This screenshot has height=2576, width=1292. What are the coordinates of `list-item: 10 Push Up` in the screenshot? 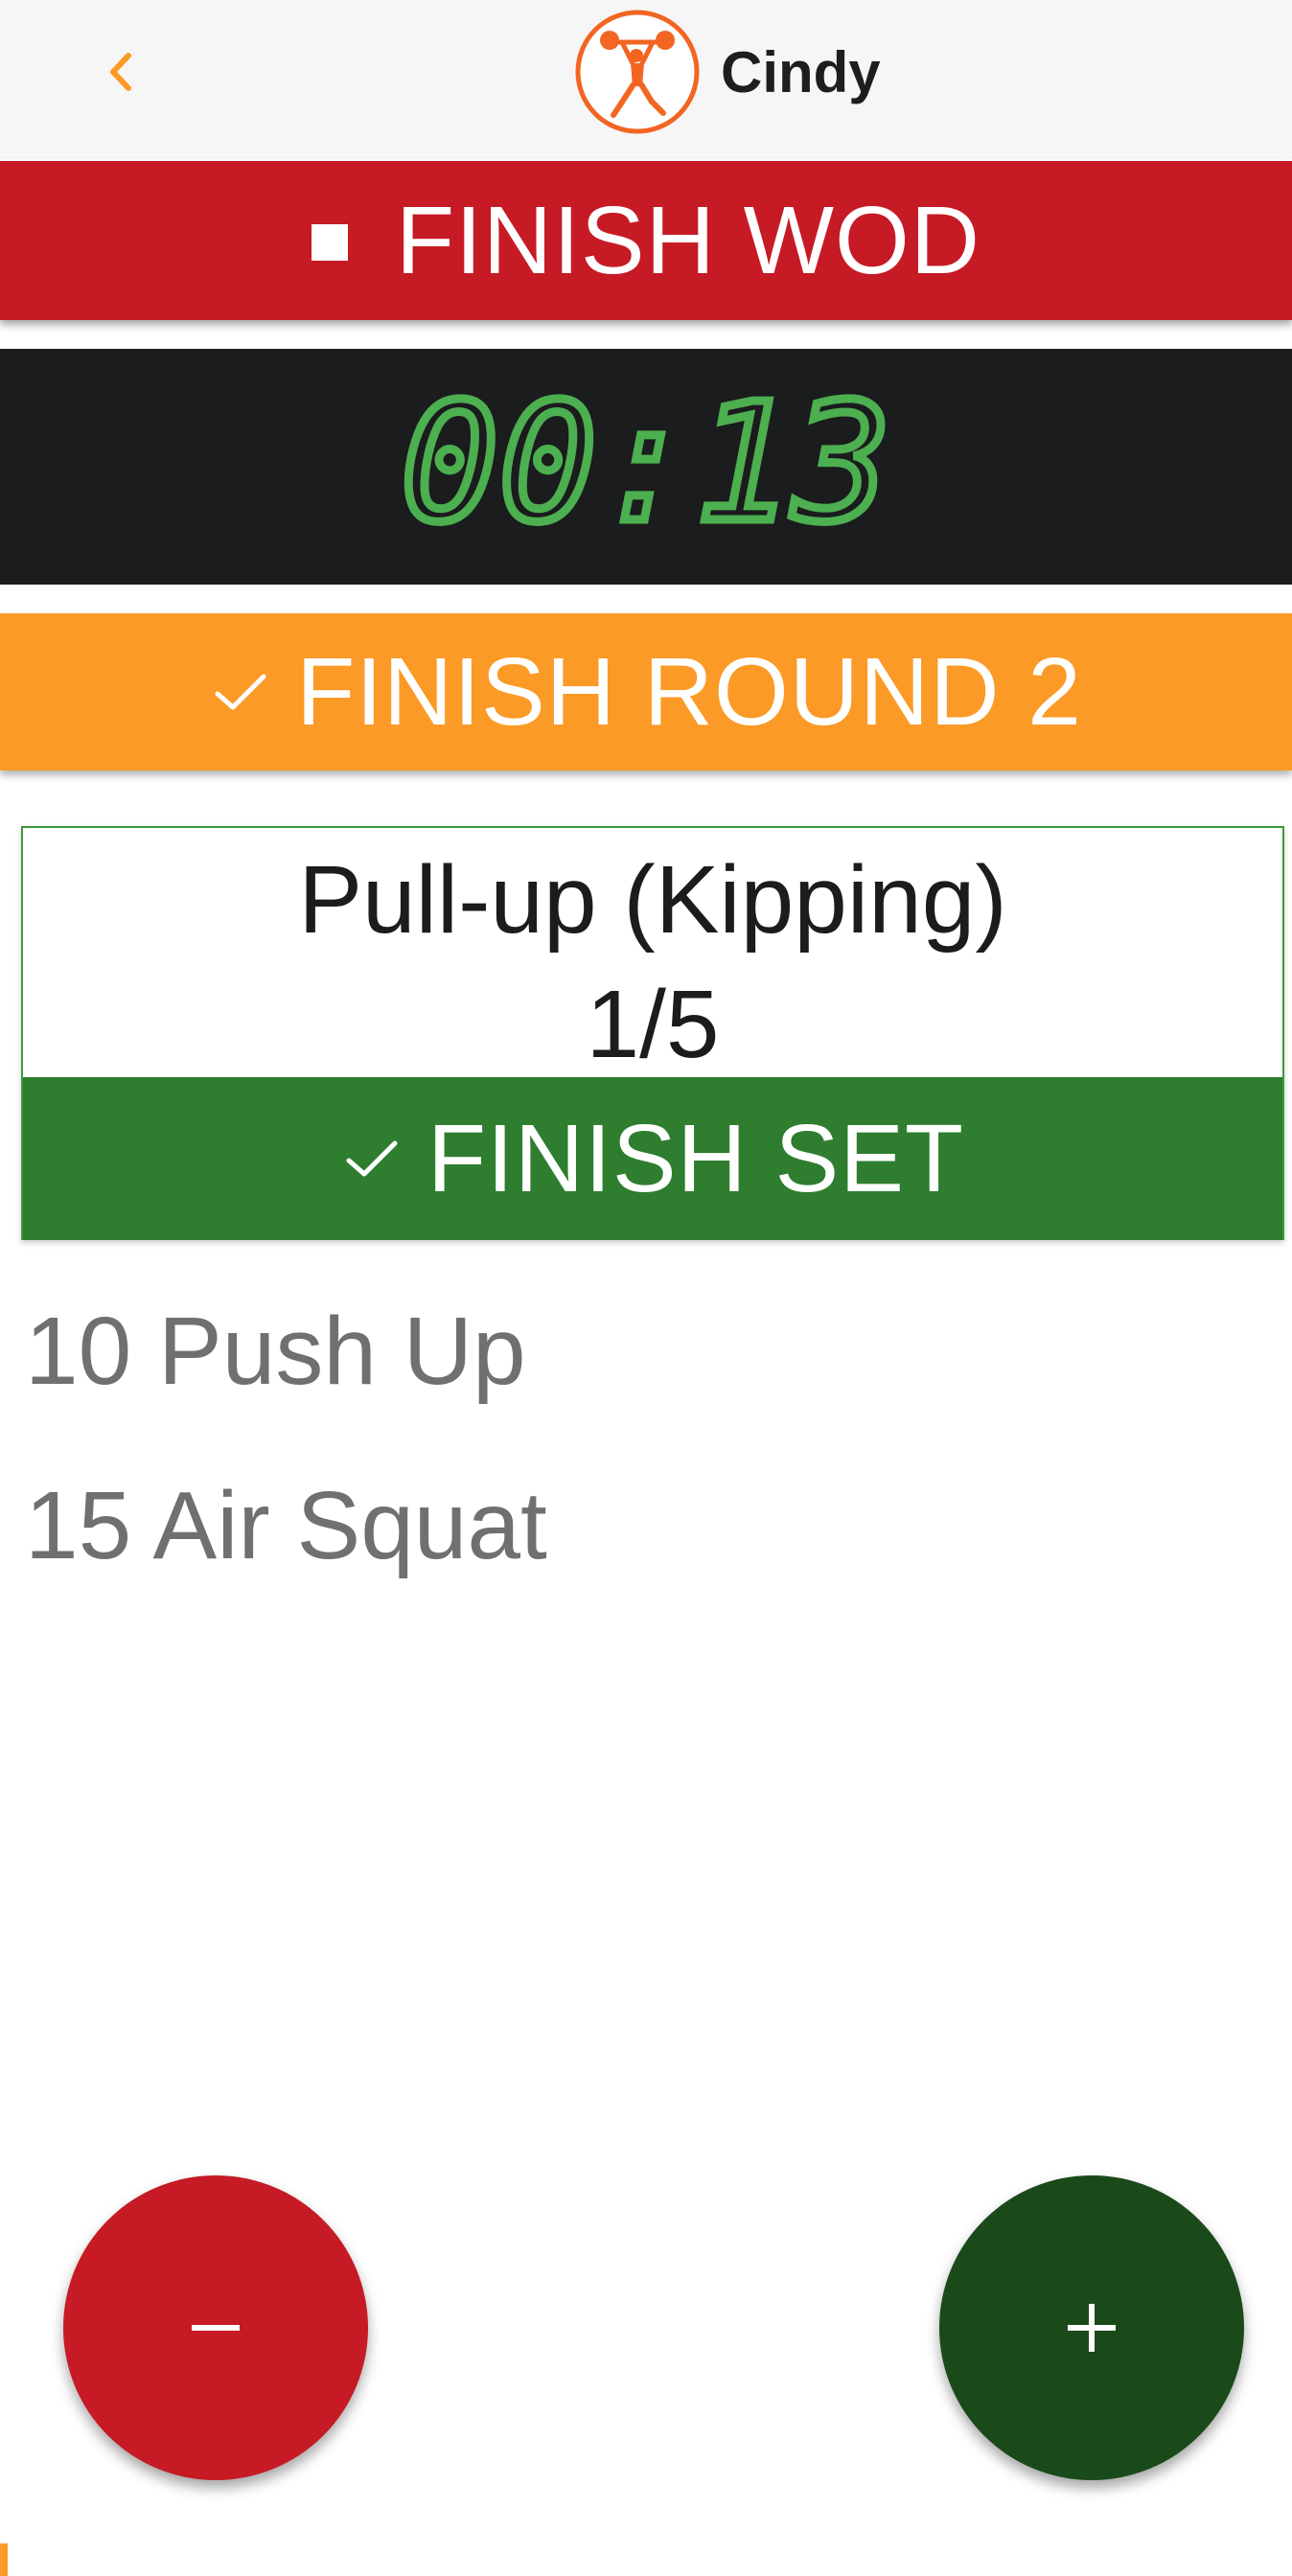 It's located at (275, 1351).